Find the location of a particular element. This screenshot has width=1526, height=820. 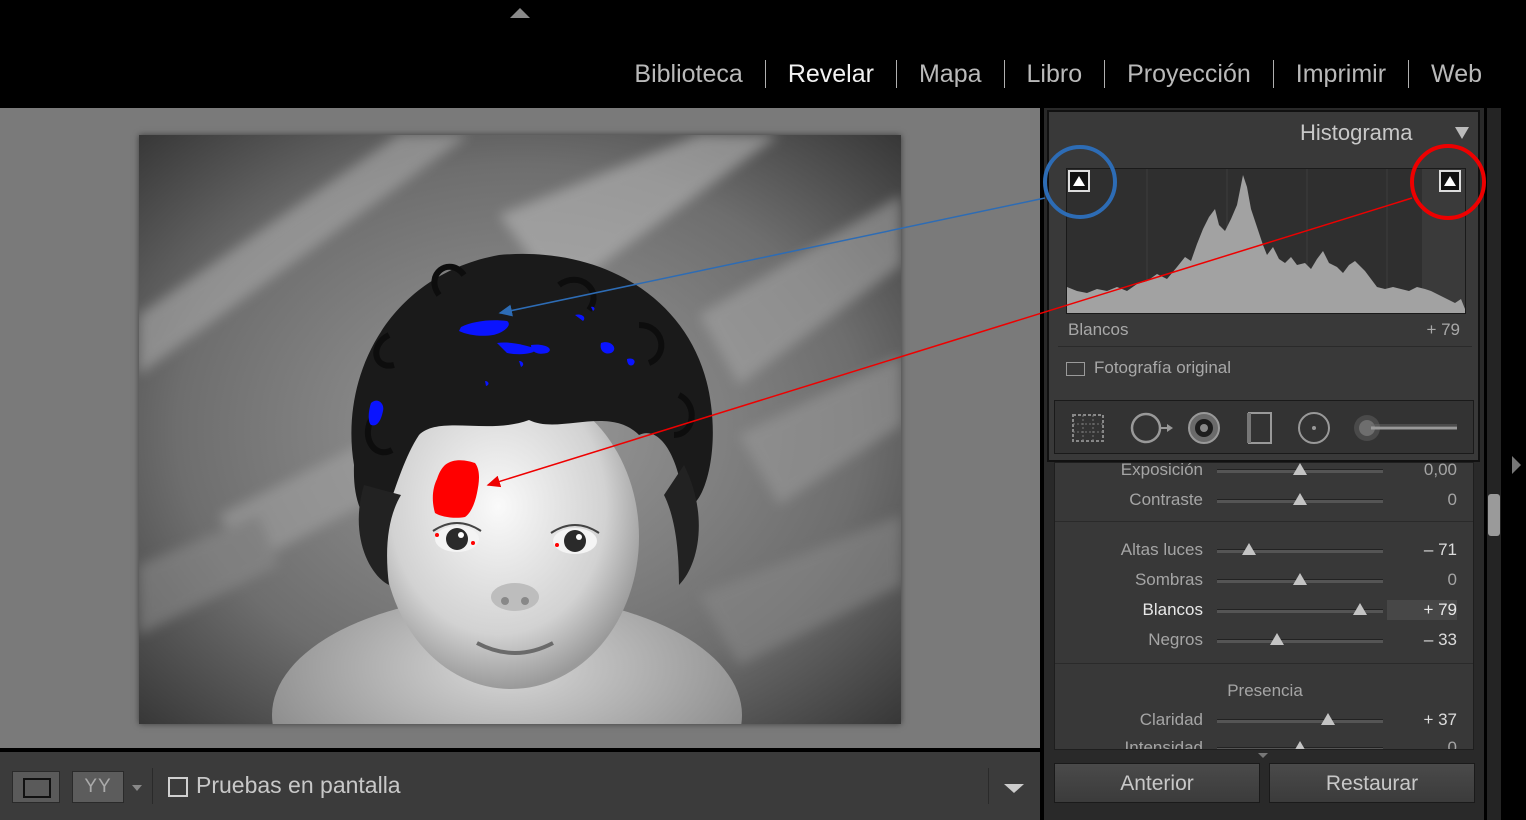

slider-thumb-negros is located at coordinates (1276, 639).